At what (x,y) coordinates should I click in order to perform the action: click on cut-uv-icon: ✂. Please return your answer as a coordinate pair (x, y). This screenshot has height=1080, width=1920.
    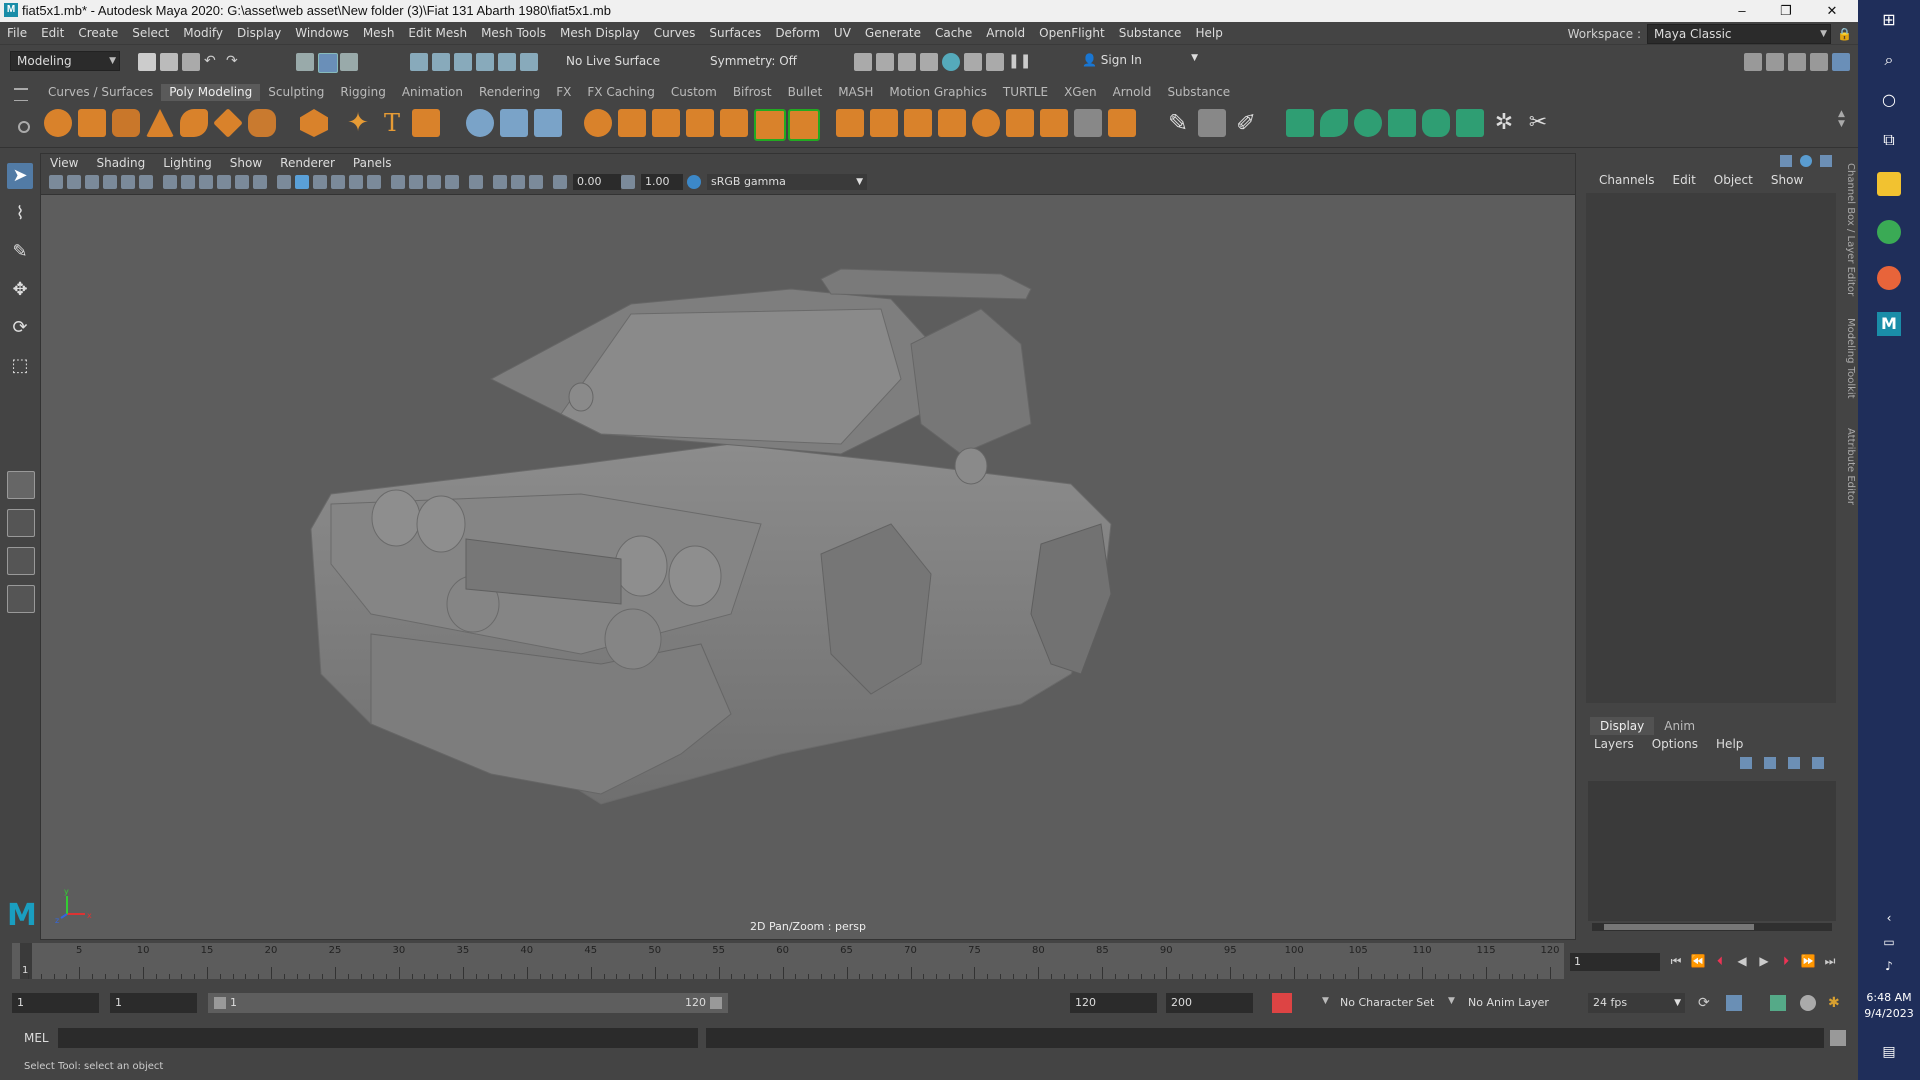
    Looking at the image, I should click on (1538, 123).